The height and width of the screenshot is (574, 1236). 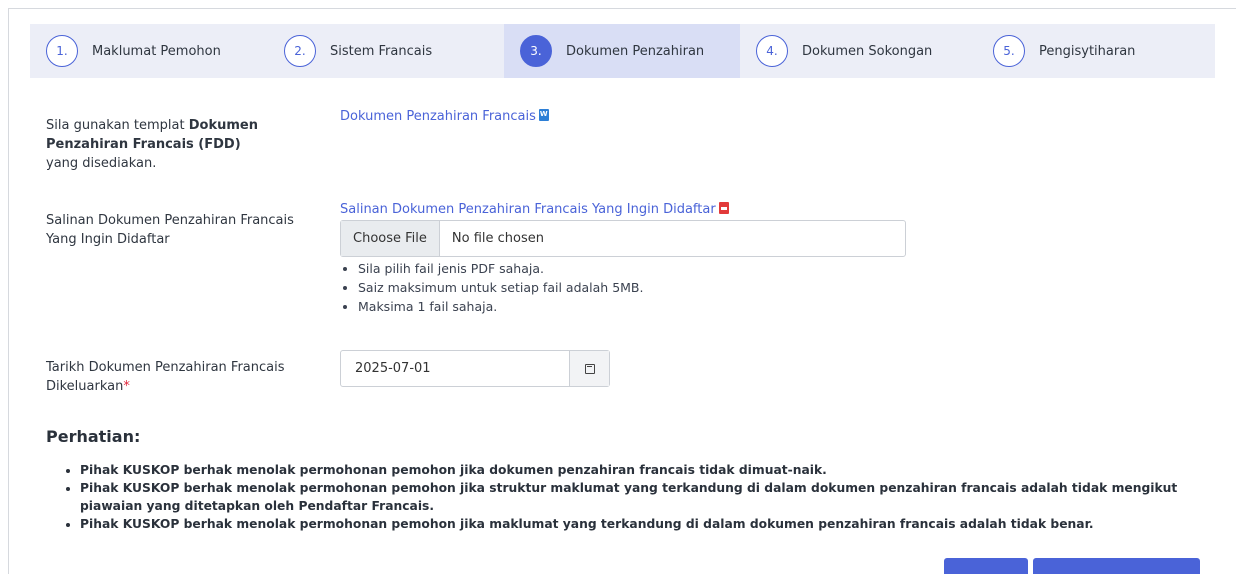 I want to click on save-next-button, so click(x=1116, y=566).